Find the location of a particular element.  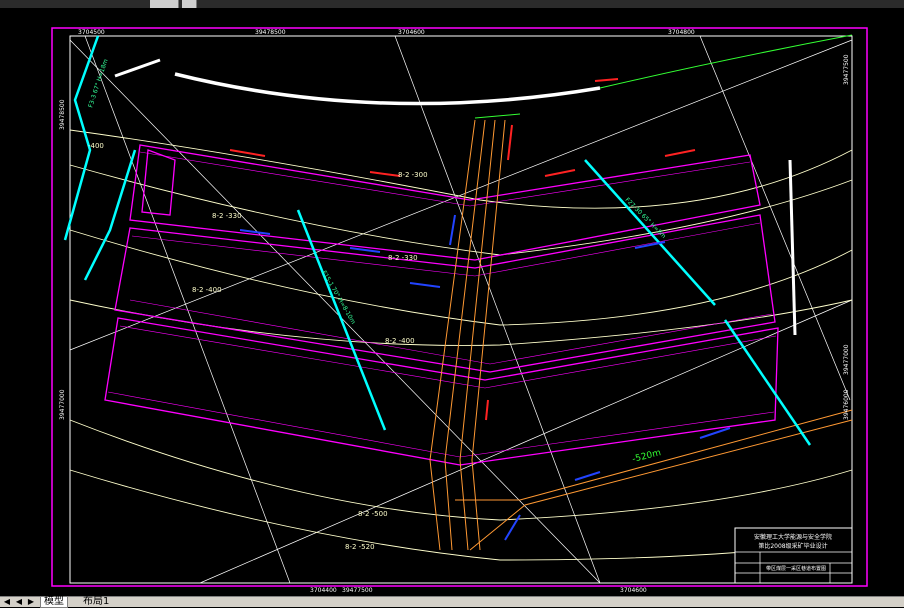

title-block: 安徽理工大学能源与安全学院 第比2008级采矿毕业设计 带区煤层一采区巷道布置图 is located at coordinates (793, 555).